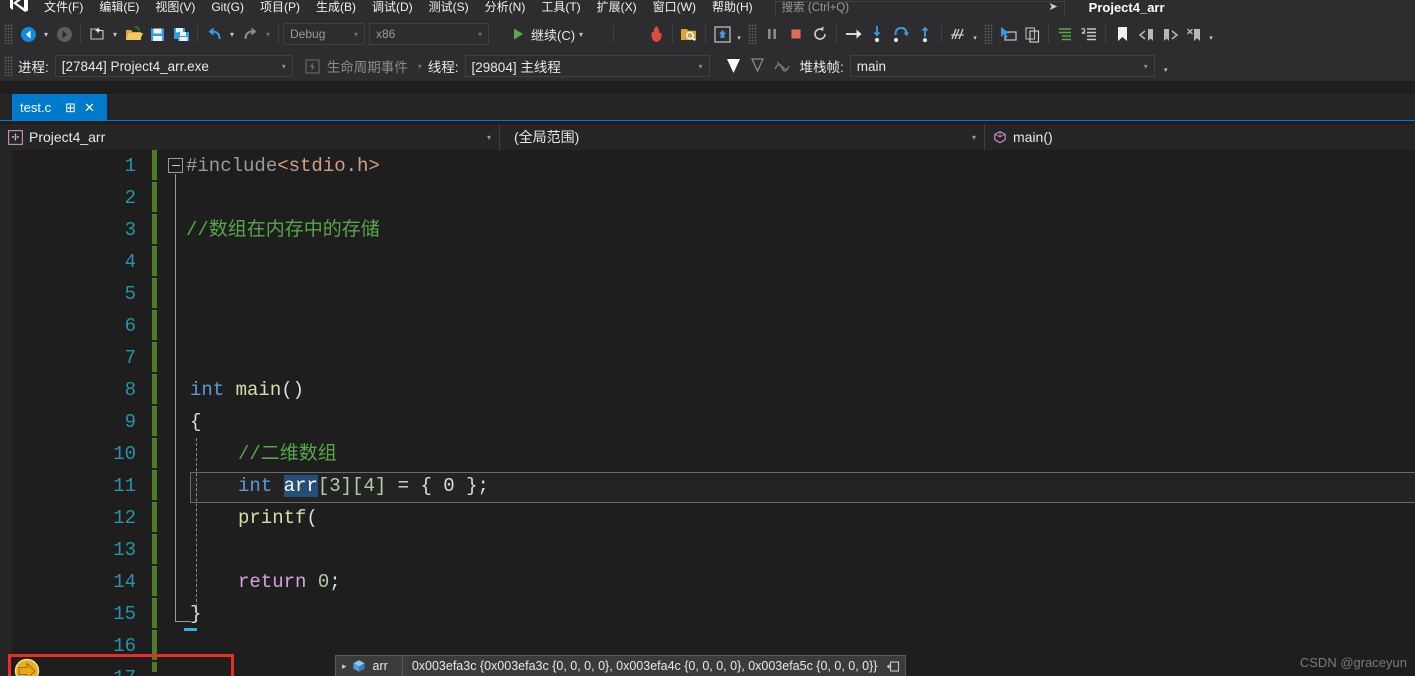  Describe the element at coordinates (181, 34) in the screenshot. I see `save-all-icon` at that location.